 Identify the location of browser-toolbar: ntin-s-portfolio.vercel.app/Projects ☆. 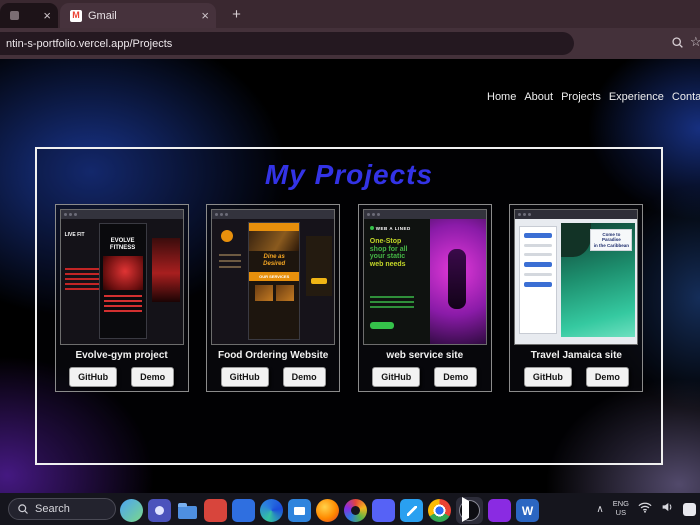
(350, 43).